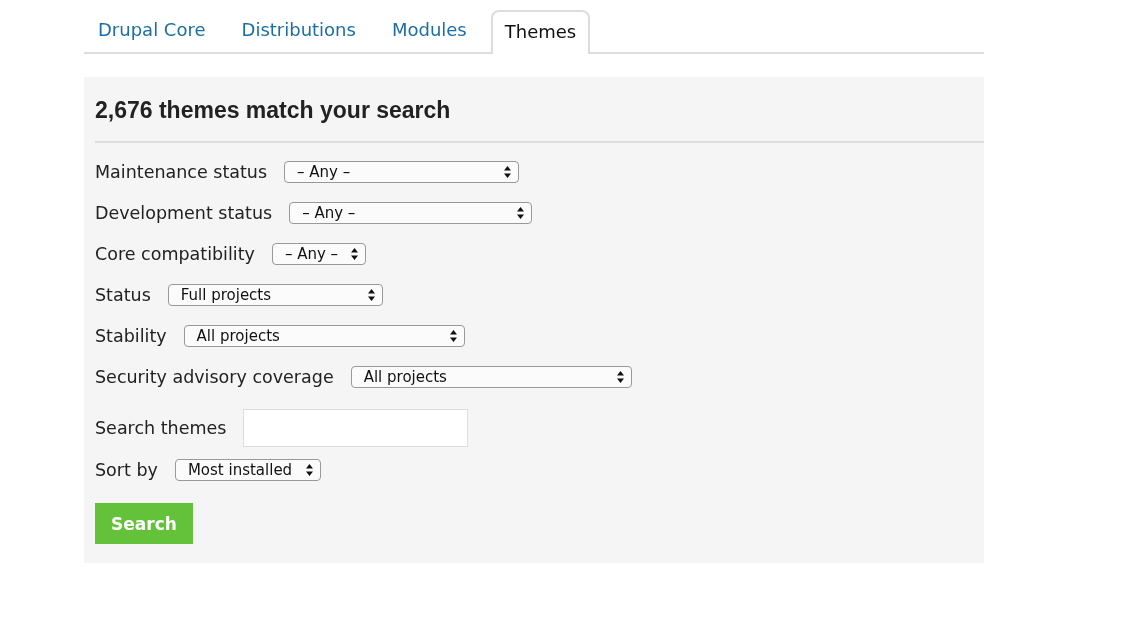 The image size is (1135, 635). What do you see at coordinates (152, 35) in the screenshot?
I see `tab: Drupal Core` at bounding box center [152, 35].